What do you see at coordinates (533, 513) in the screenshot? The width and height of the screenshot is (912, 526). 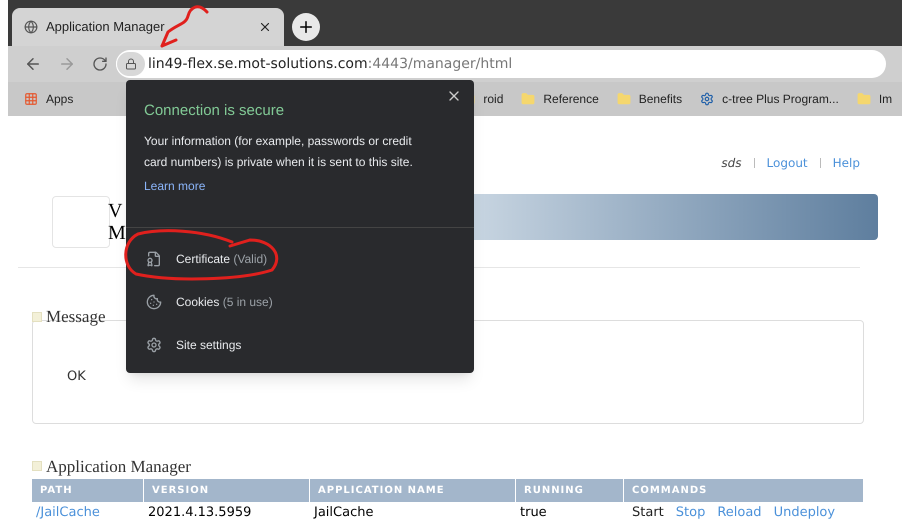 I see `table-cell-text: true` at bounding box center [533, 513].